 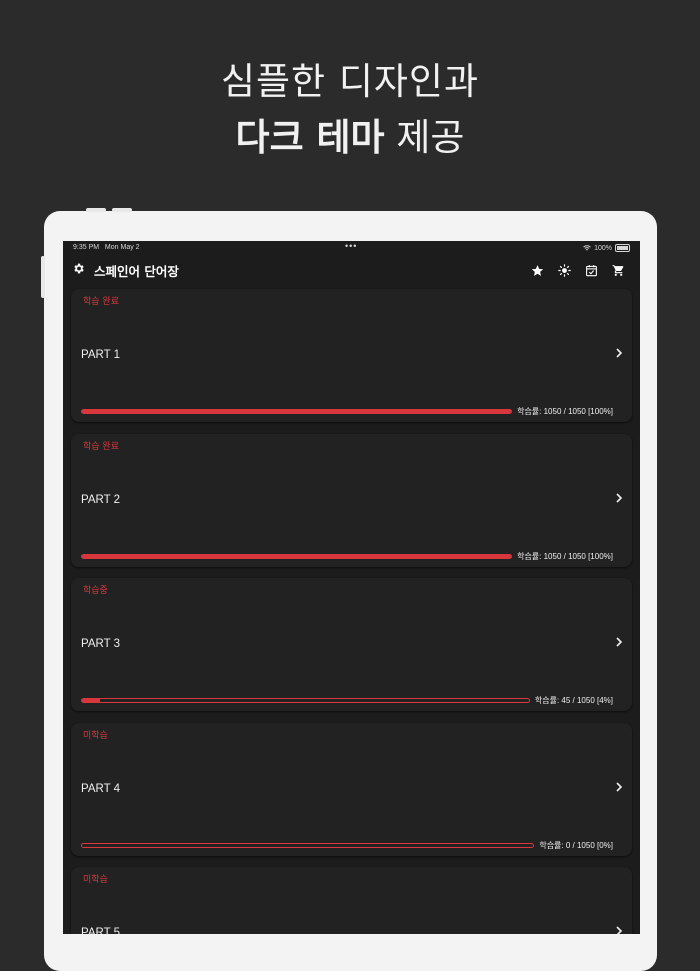 I want to click on multitask-dots: •••, so click(x=351, y=246).